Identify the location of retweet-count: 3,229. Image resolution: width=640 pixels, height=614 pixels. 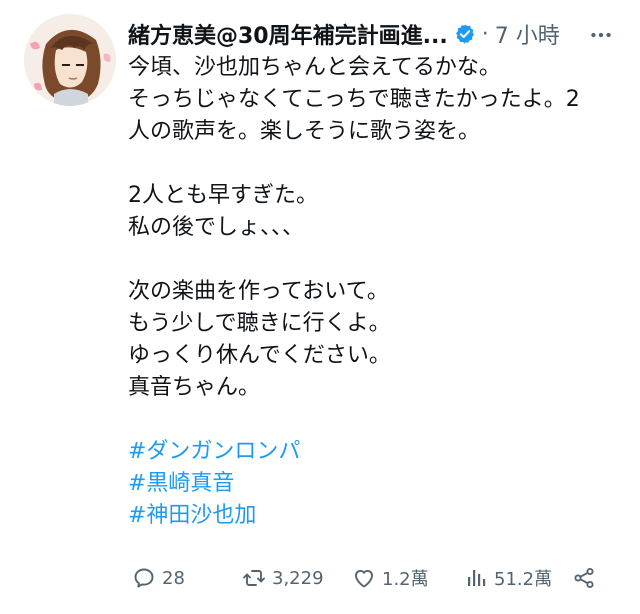
(298, 578).